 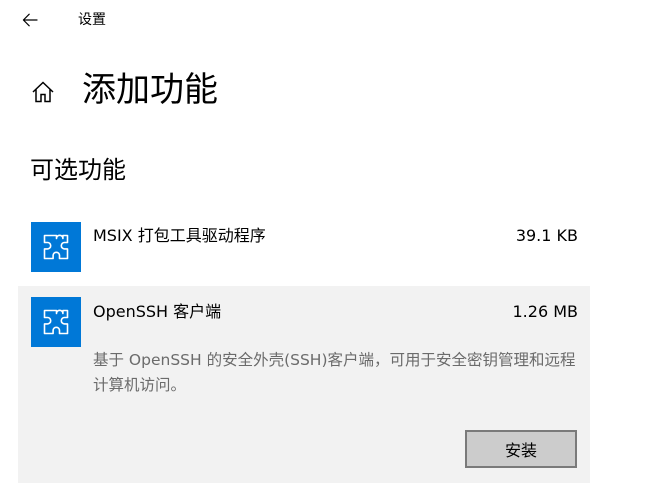 What do you see at coordinates (304, 246) in the screenshot?
I see `feature-item-msix: MSIX 打包工具驱动程序 39.1 KB` at bounding box center [304, 246].